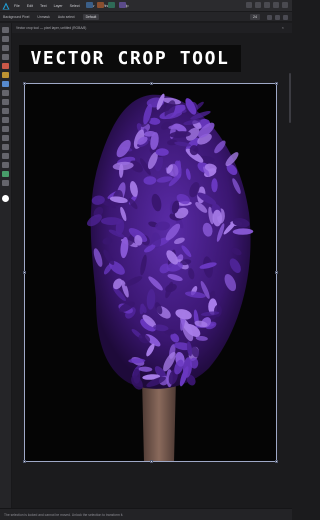 The image size is (320, 520). What do you see at coordinates (43, 17) in the screenshot?
I see `mode-label: Unmask` at bounding box center [43, 17].